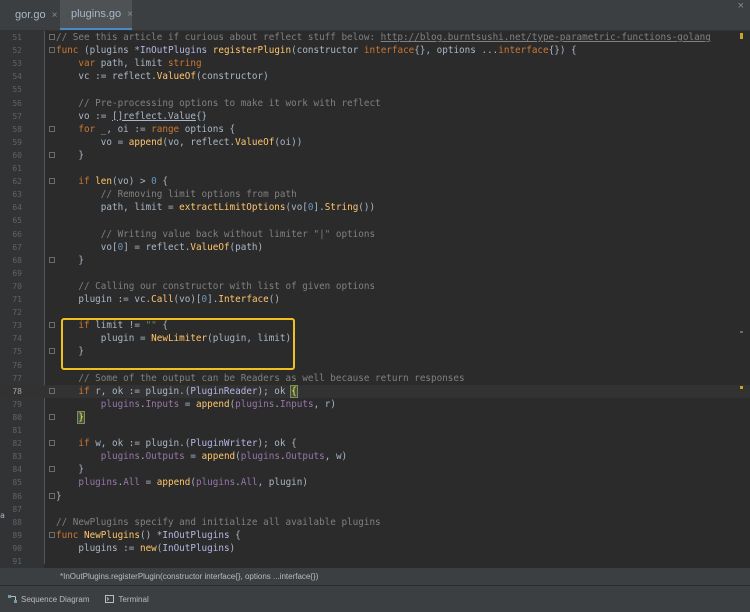 The width and height of the screenshot is (750, 612). Describe the element at coordinates (98, 548) in the screenshot. I see `code-token: plugins :=` at that location.